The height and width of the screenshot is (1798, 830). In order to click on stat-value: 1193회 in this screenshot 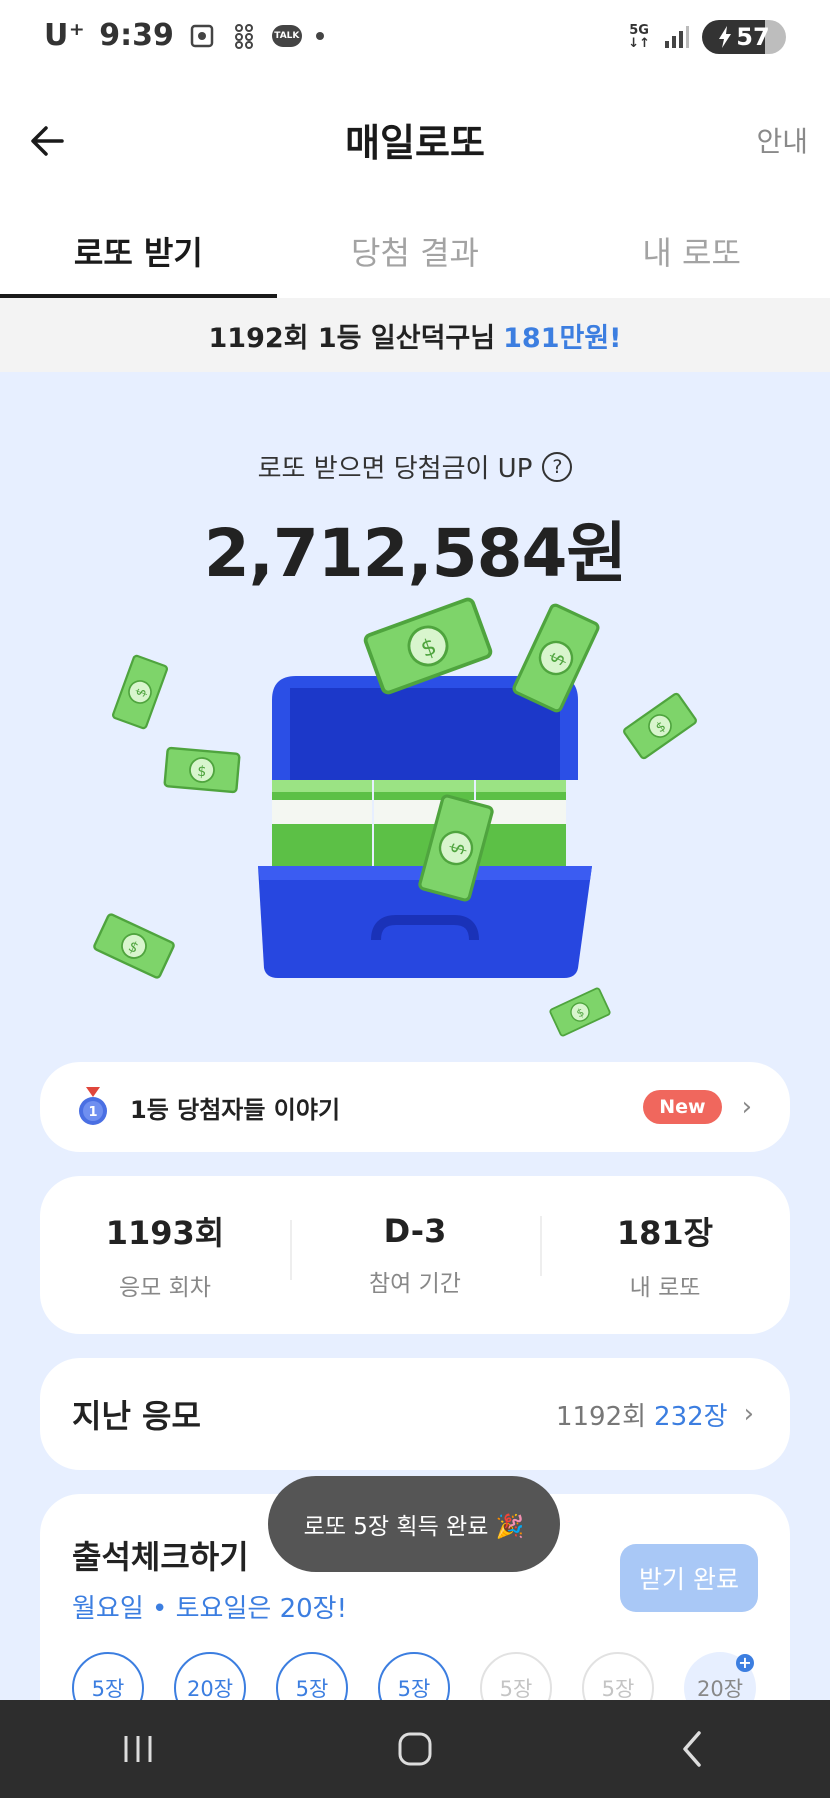, I will do `click(165, 1233)`.